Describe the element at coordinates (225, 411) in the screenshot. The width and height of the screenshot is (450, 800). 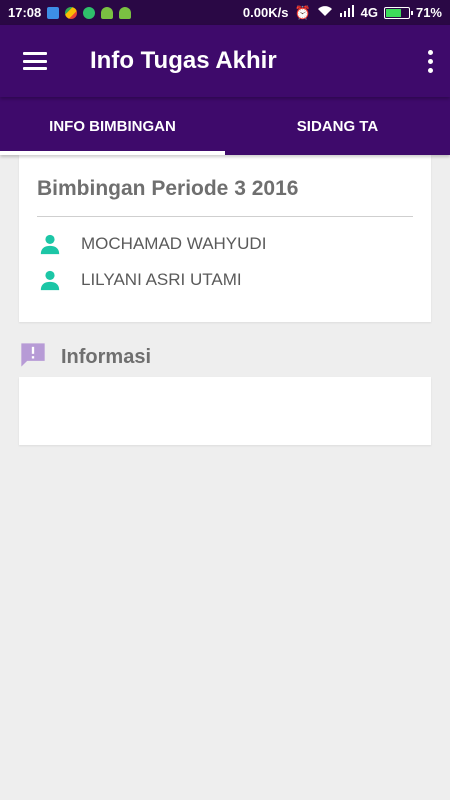
I see `informasi-card` at that location.